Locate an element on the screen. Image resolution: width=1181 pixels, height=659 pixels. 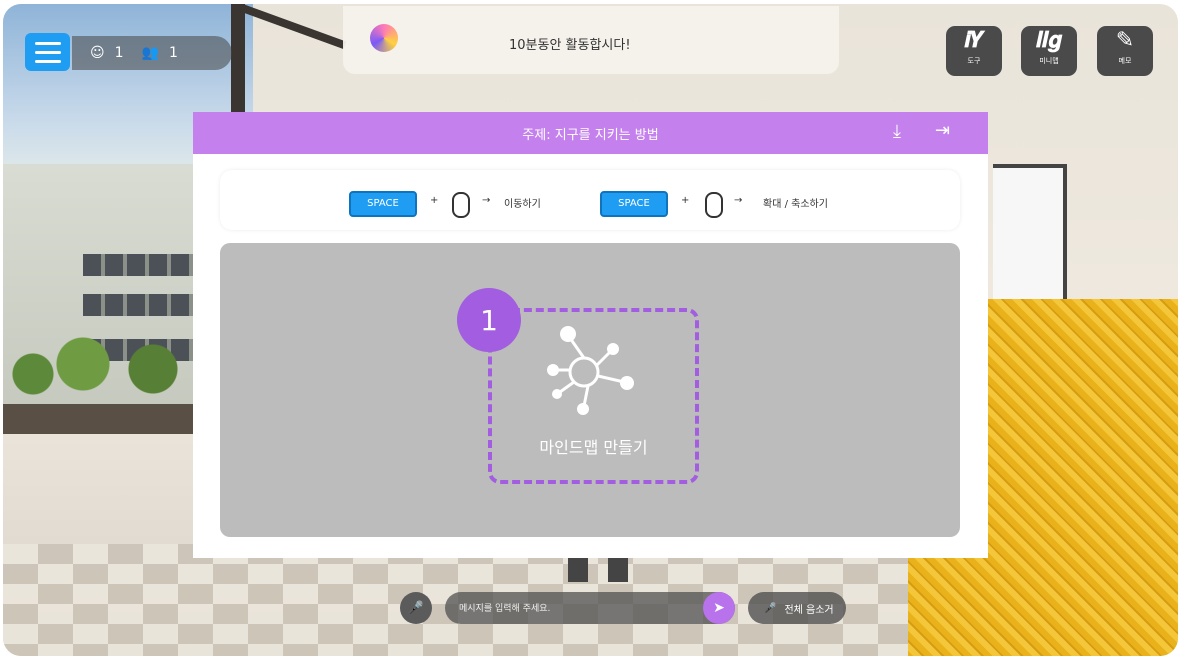
download-icon: ⤓ is located at coordinates (897, 131).